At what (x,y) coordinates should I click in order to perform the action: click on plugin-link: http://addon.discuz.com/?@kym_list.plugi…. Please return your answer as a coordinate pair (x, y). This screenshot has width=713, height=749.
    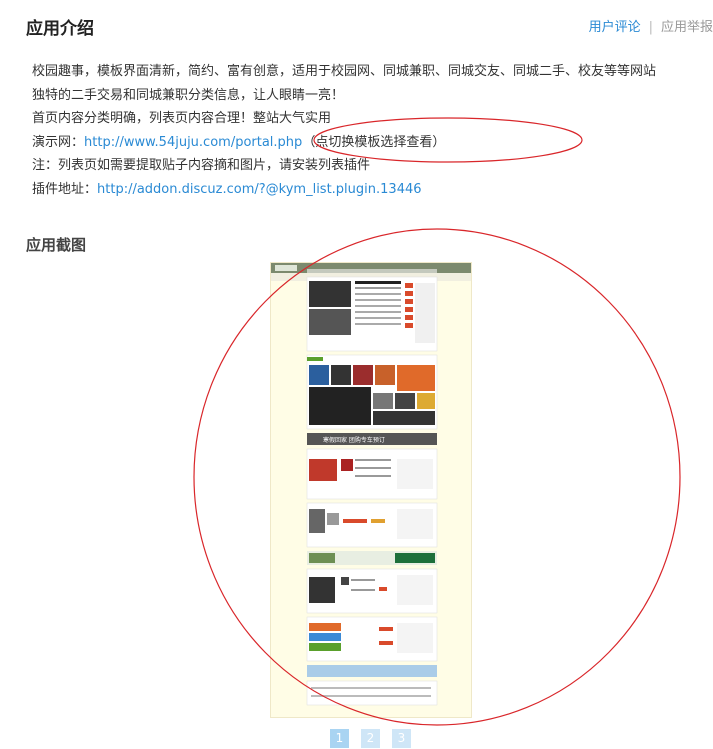
    Looking at the image, I should click on (259, 189).